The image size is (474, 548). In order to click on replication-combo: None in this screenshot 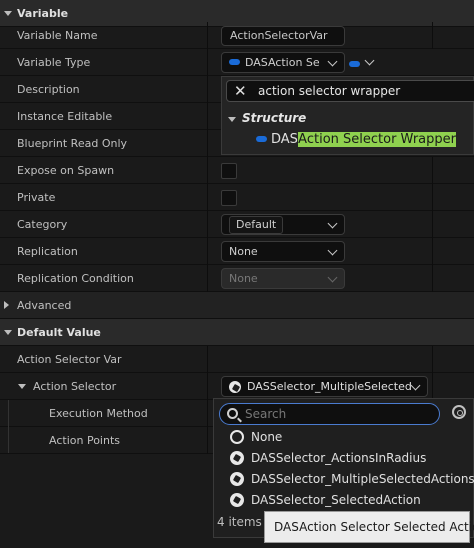, I will do `click(283, 251)`.